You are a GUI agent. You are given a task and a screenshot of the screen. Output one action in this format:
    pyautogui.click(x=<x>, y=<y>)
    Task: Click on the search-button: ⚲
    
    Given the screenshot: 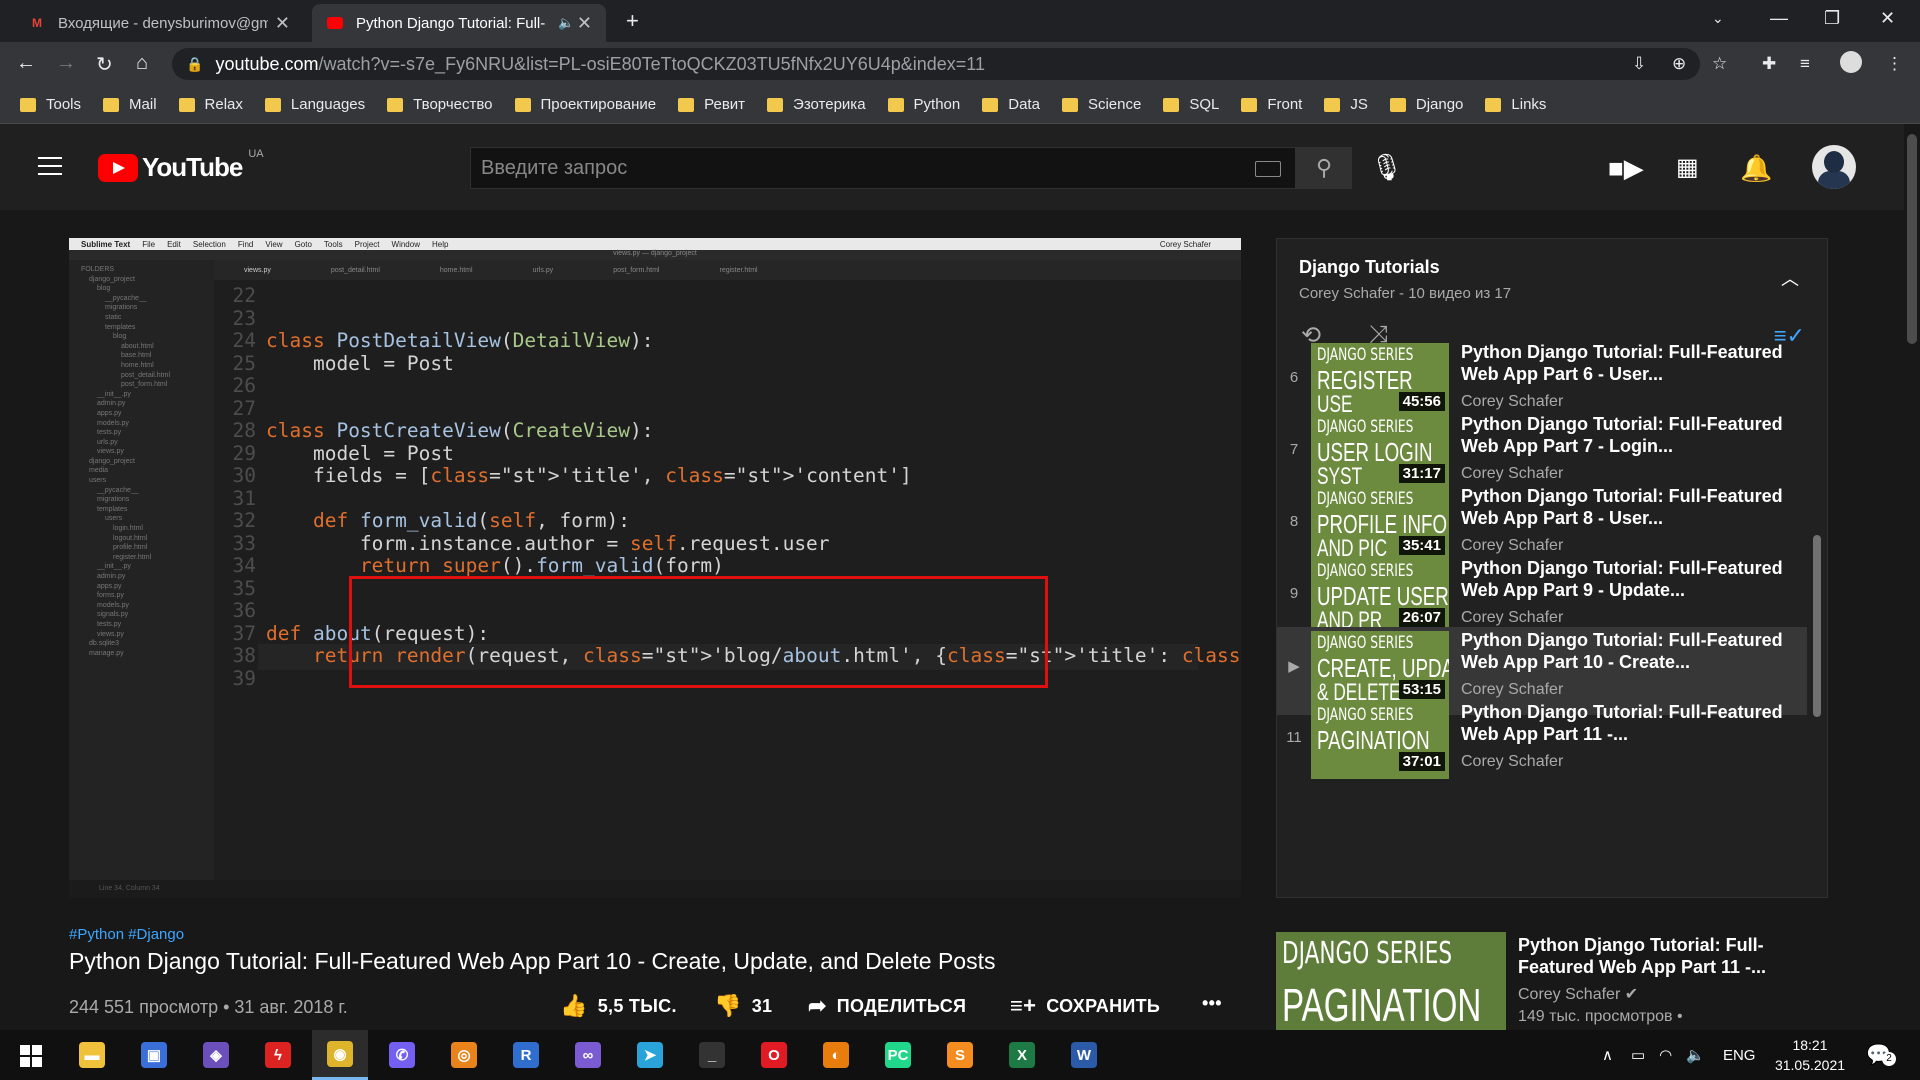 What is the action you would take?
    pyautogui.click(x=1324, y=168)
    